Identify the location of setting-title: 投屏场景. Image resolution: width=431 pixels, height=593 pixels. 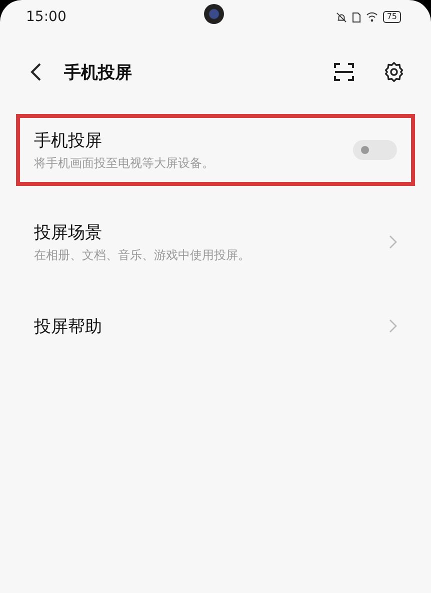
(68, 233).